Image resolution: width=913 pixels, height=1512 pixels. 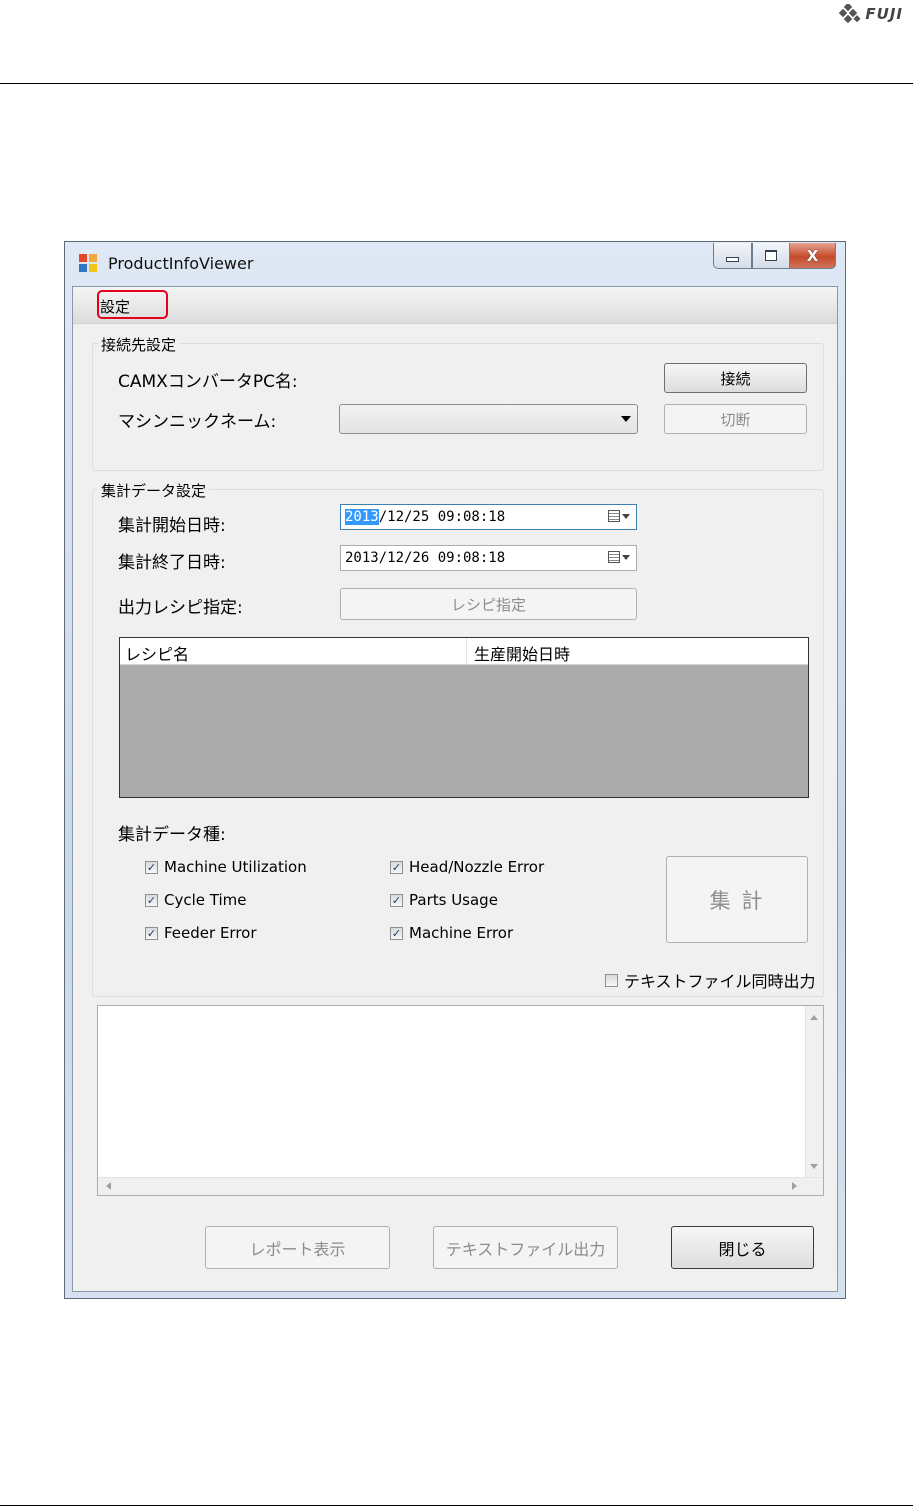 I want to click on fuji-logo: FUJI, so click(x=870, y=14).